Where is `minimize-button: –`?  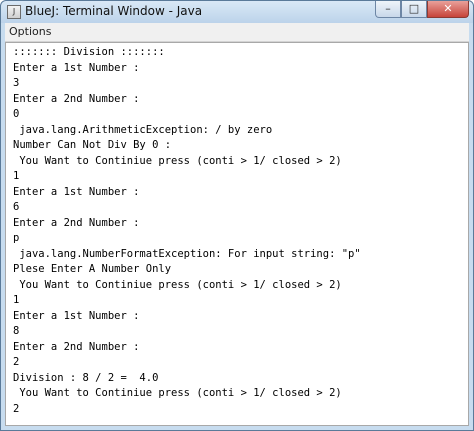 minimize-button: – is located at coordinates (388, 9).